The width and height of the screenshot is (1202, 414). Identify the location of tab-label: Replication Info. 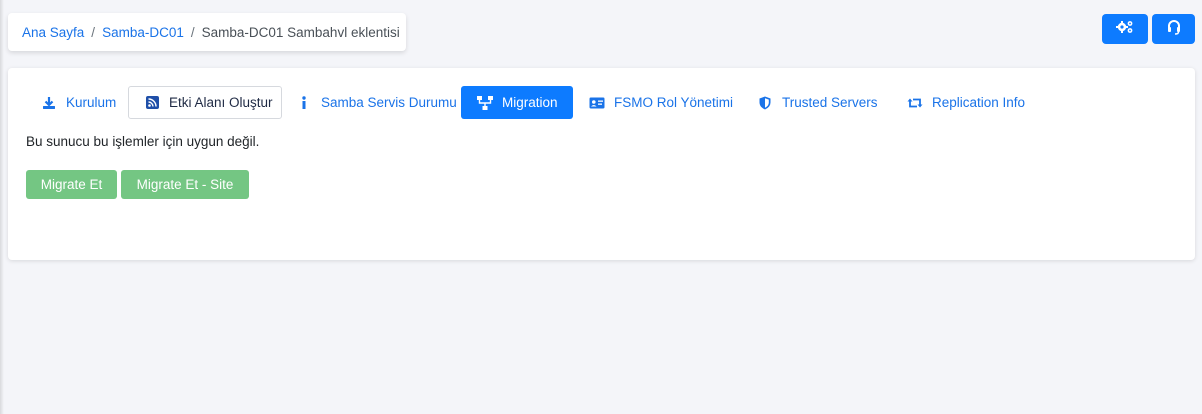
(979, 102).